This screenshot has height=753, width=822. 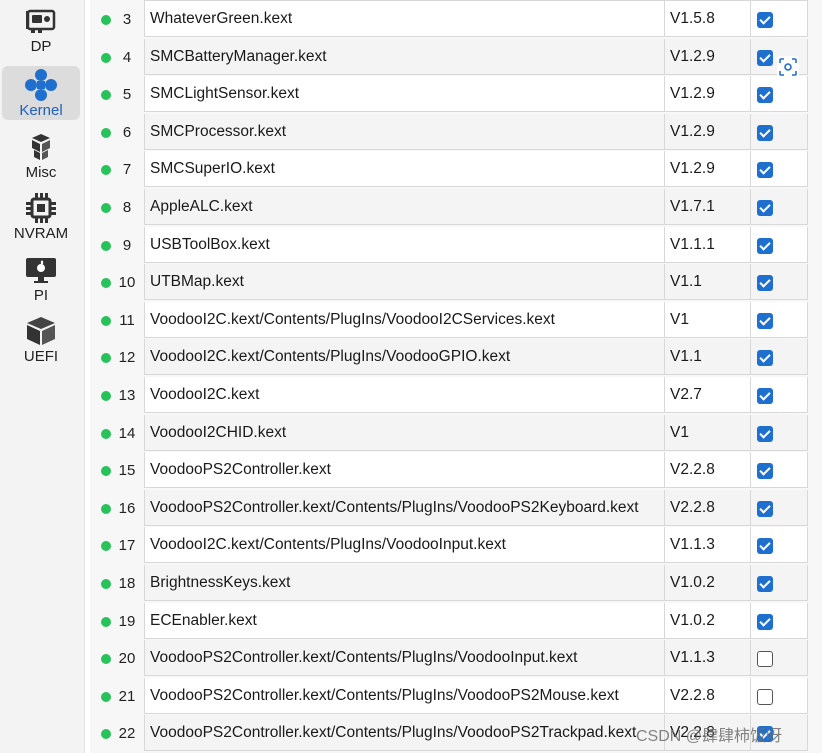 I want to click on sidebar-item-dp: DP, so click(x=41, y=29).